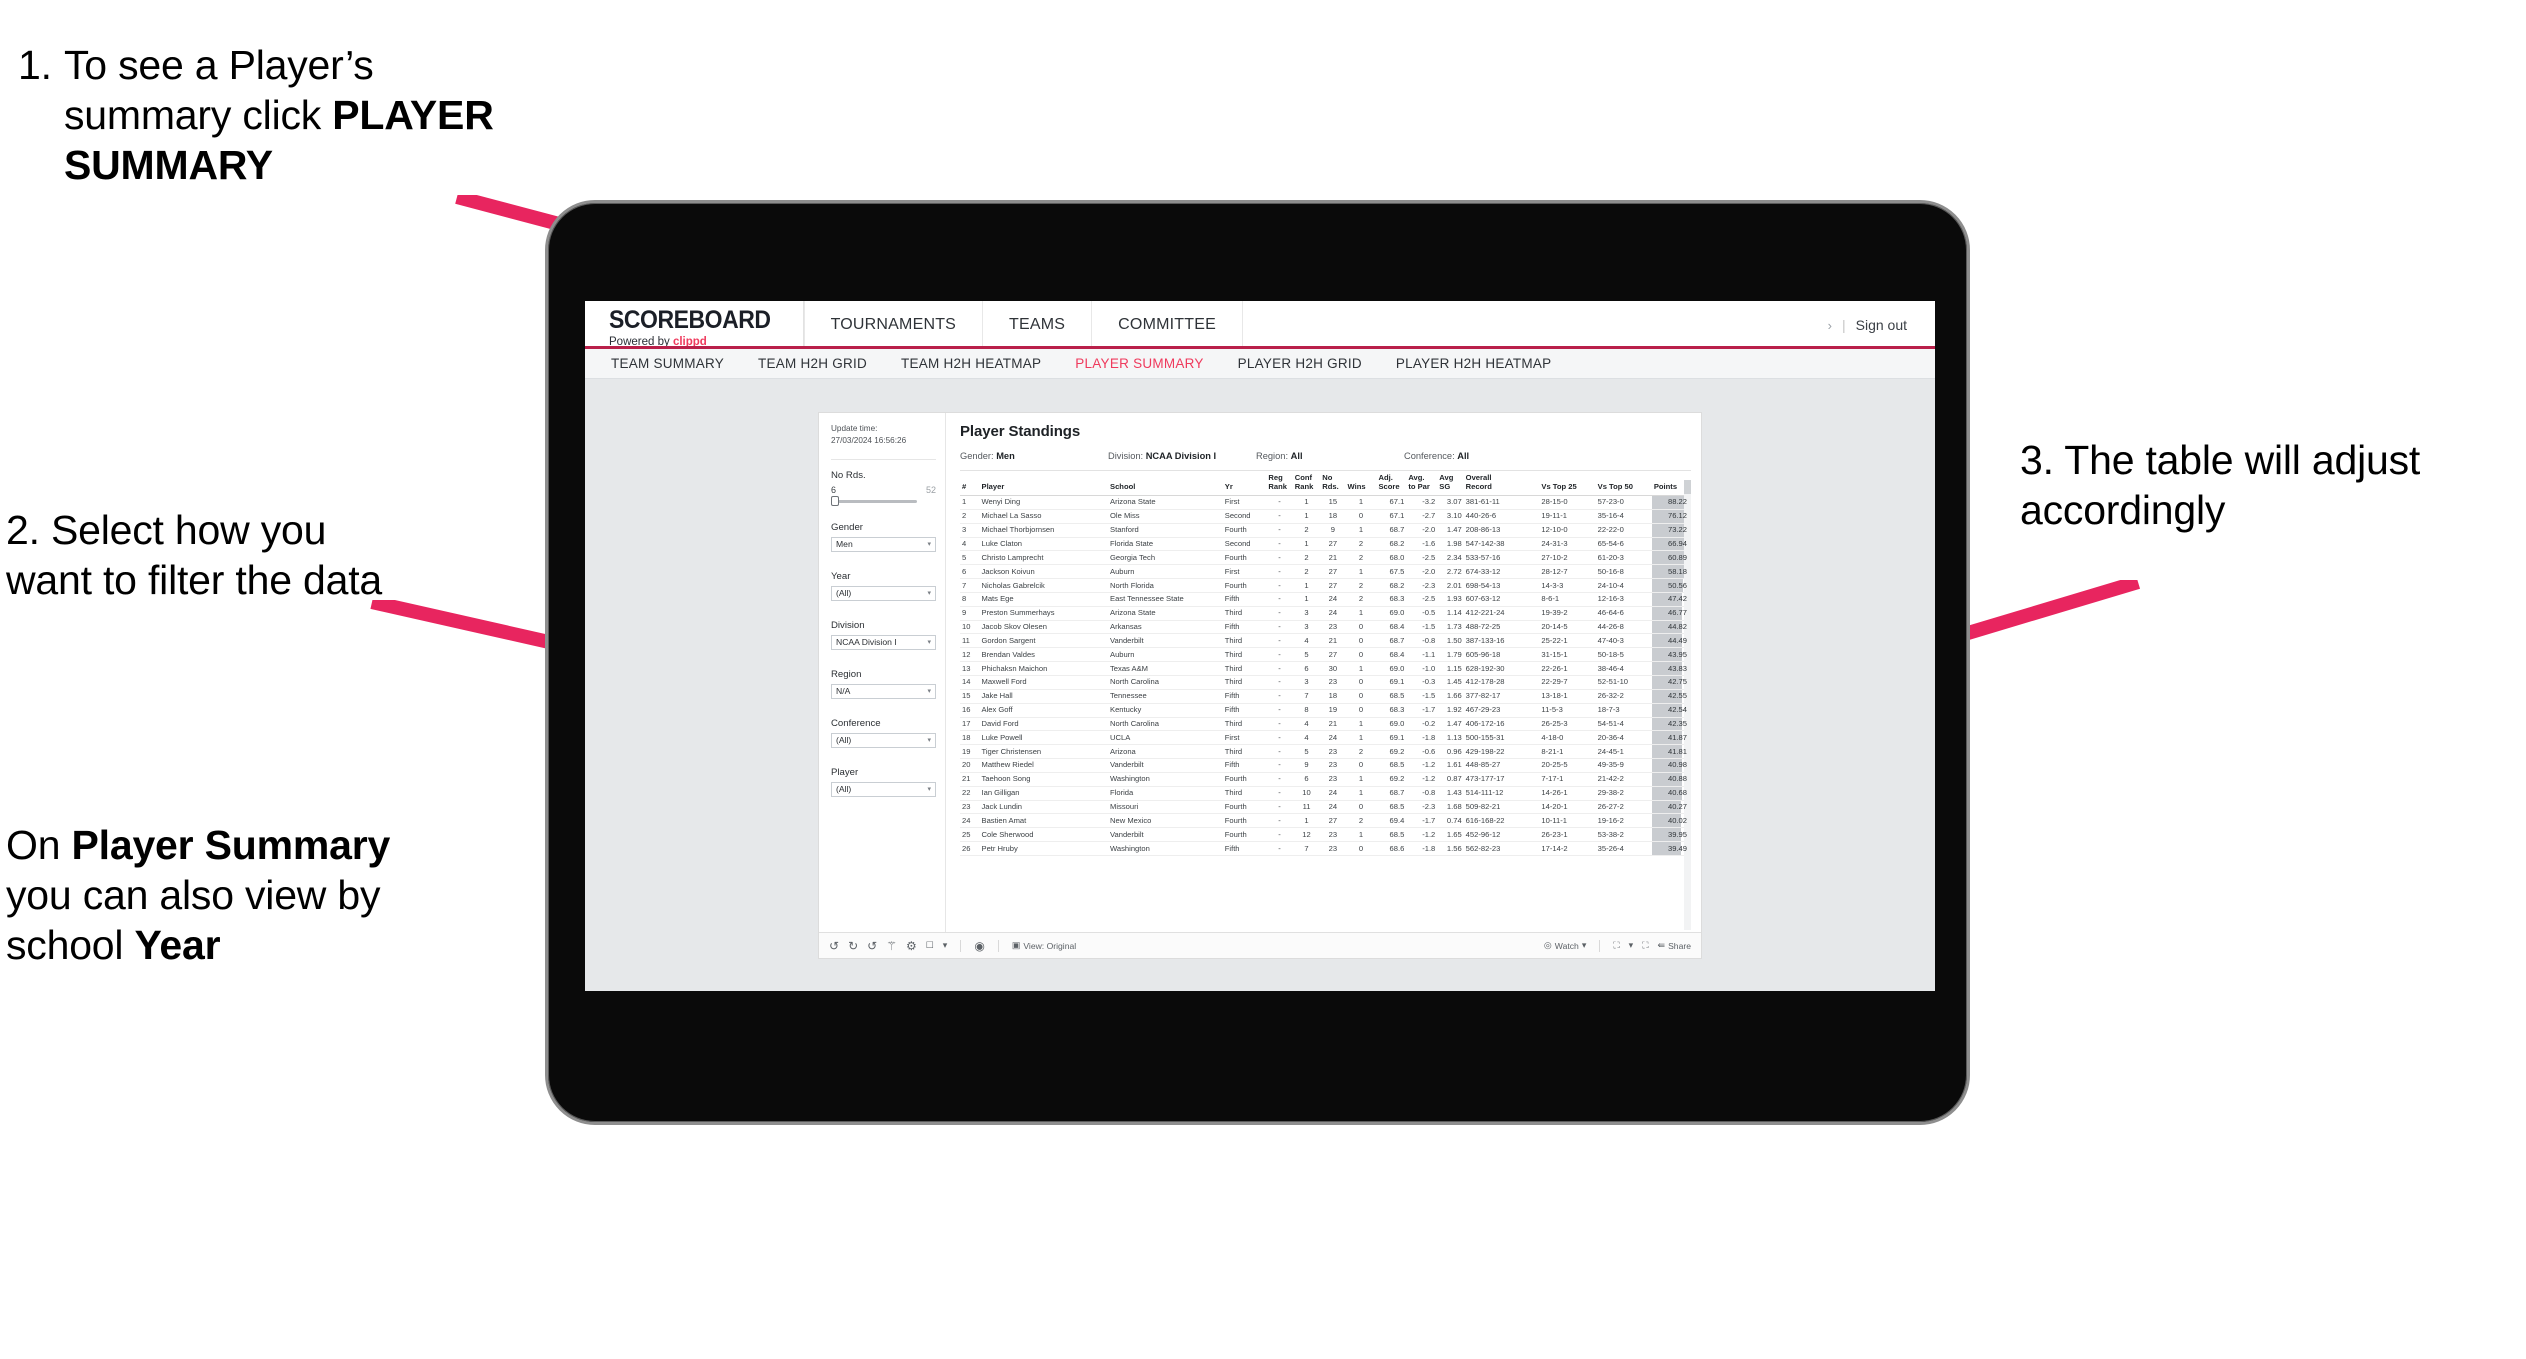 This screenshot has height=1359, width=2526. I want to click on watch-button: ◎ Watch ▾, so click(1565, 945).